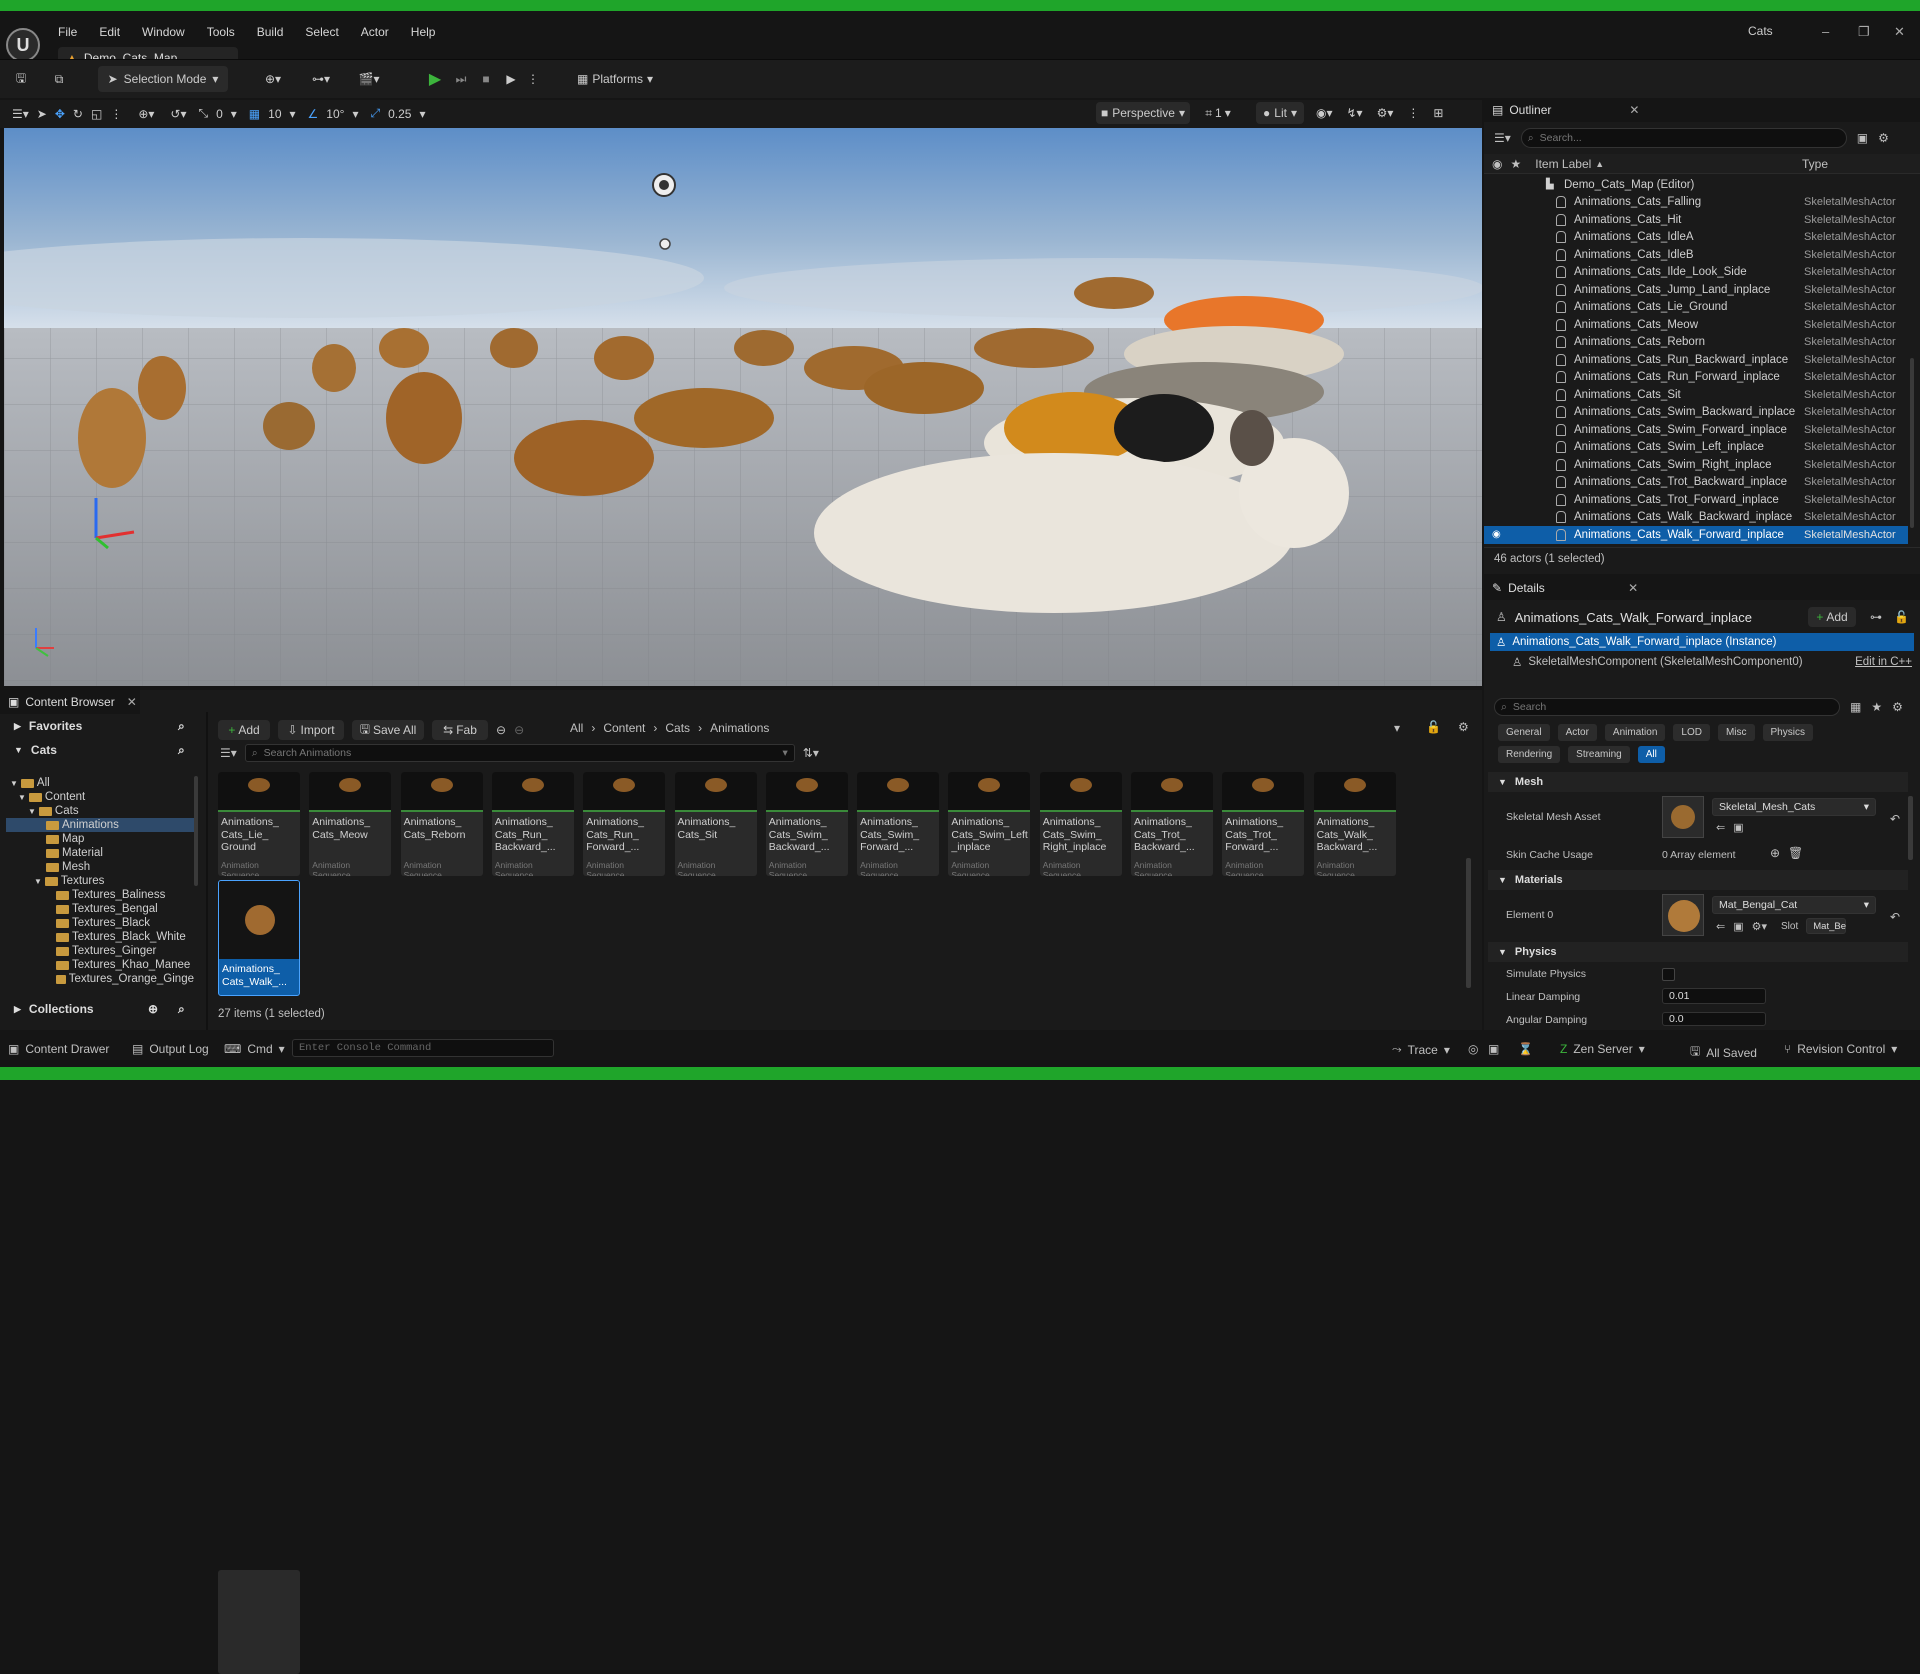  What do you see at coordinates (665, 244) in the screenshot?
I see `directional-light-gizmo` at bounding box center [665, 244].